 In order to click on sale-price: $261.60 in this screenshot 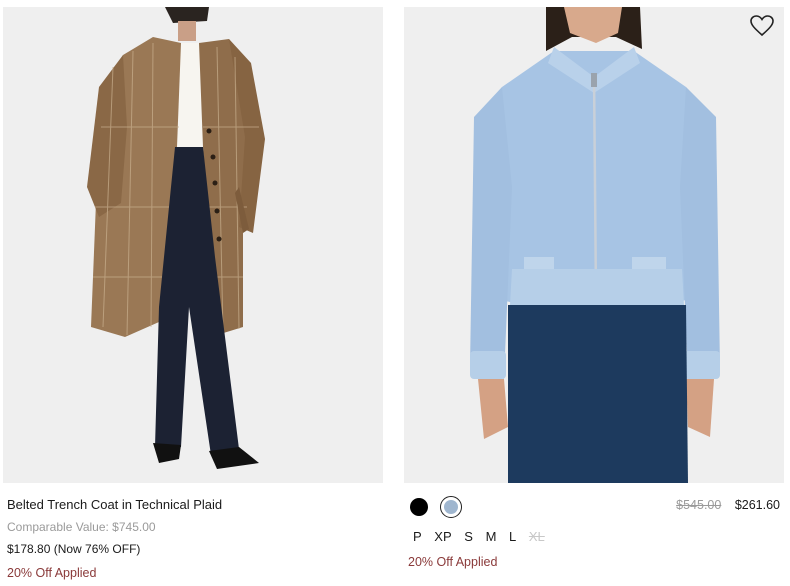, I will do `click(757, 505)`.